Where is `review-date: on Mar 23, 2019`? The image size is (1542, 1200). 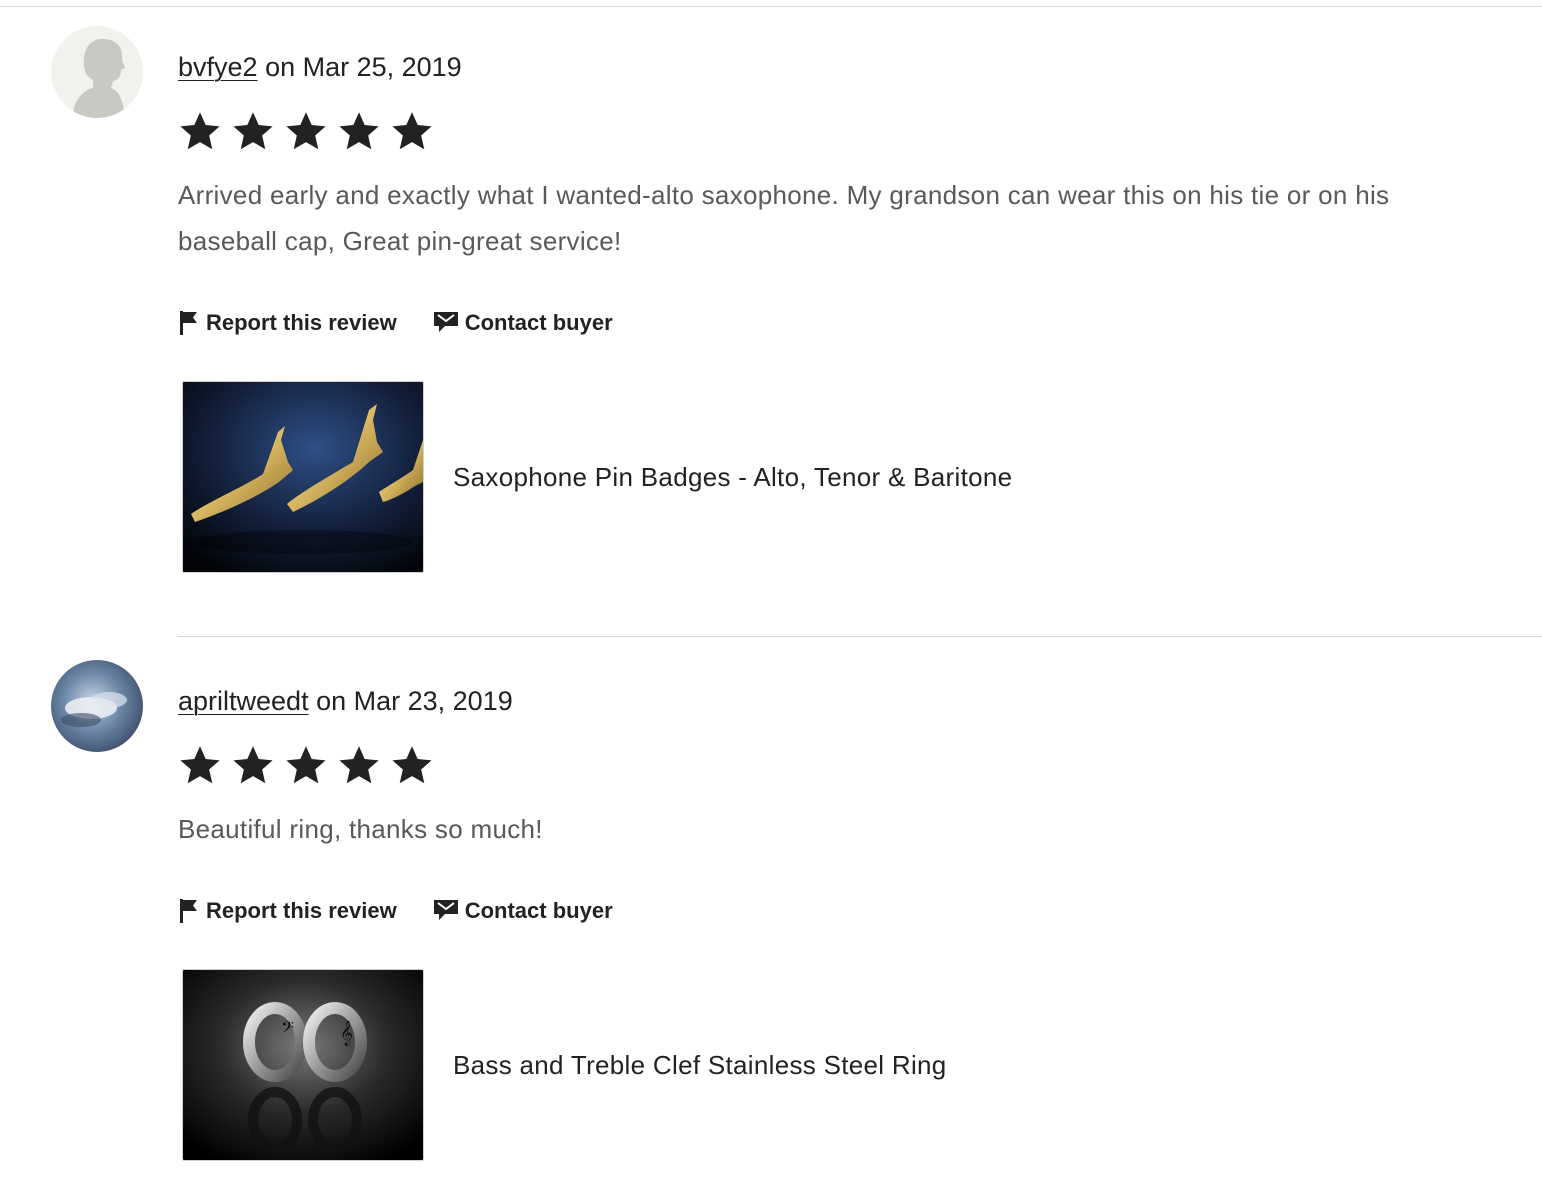 review-date: on Mar 23, 2019 is located at coordinates (410, 701).